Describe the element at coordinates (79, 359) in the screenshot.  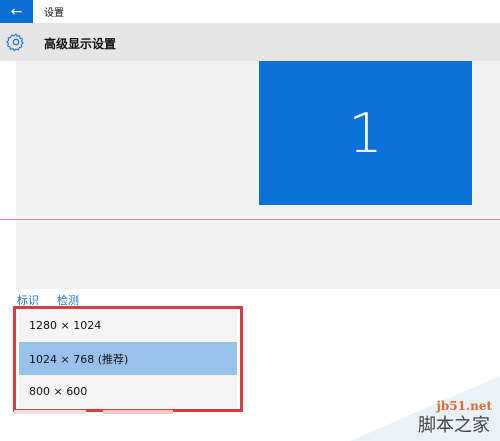
I see `resolution-option-label: 1024 × 768 (推荐)` at that location.